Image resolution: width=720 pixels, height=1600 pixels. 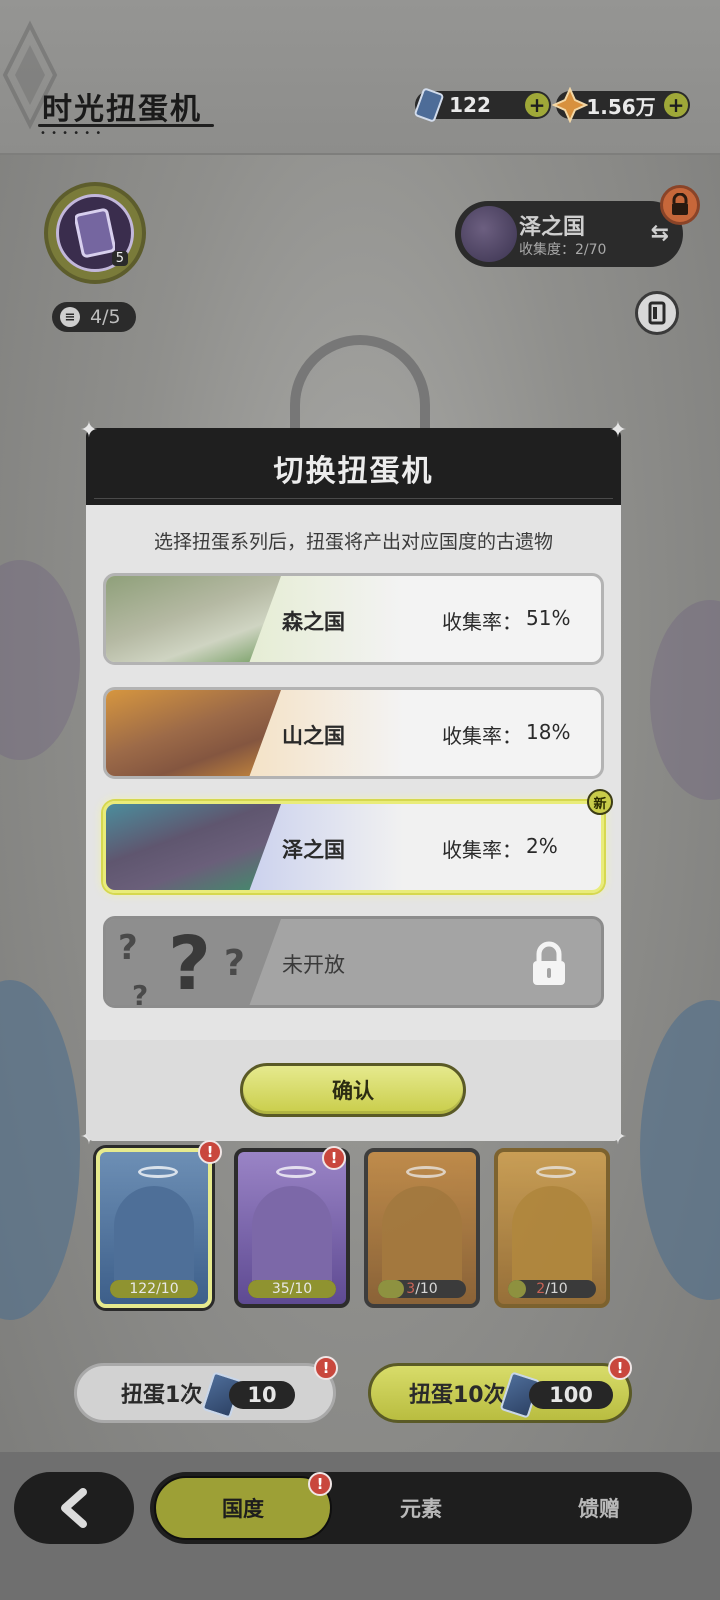 I want to click on option-name: 泽之国, so click(x=313, y=850).